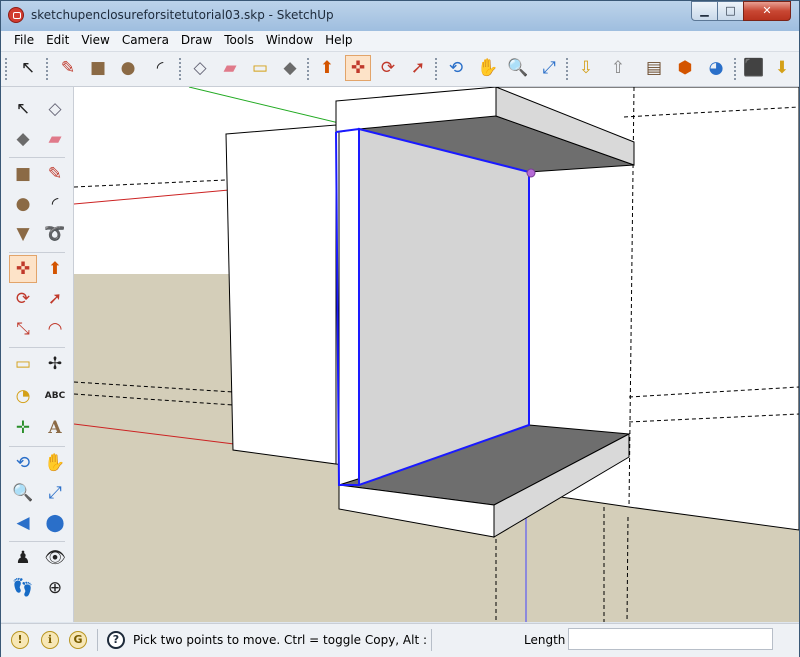 The height and width of the screenshot is (657, 800). What do you see at coordinates (685, 68) in the screenshot?
I see `photo-textures-icon: ⬢` at bounding box center [685, 68].